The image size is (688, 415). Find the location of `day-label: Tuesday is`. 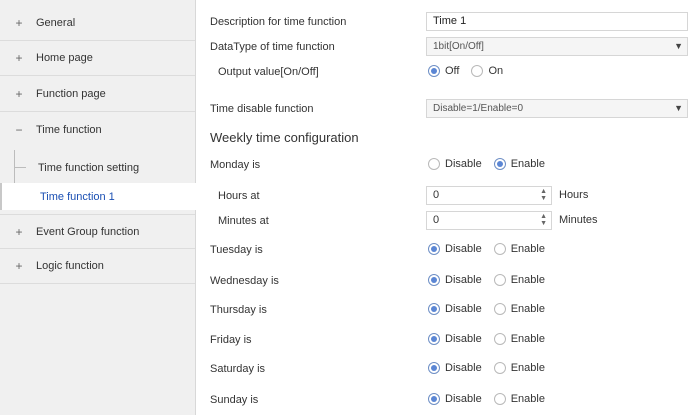

day-label: Tuesday is is located at coordinates (236, 249).